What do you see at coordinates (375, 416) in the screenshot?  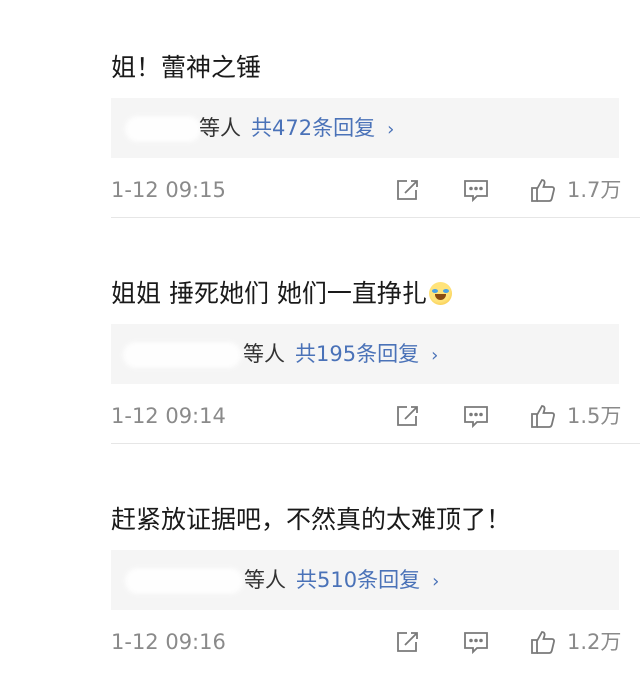 I see `comment-meta-row: 1-12 09:14 1.5万` at bounding box center [375, 416].